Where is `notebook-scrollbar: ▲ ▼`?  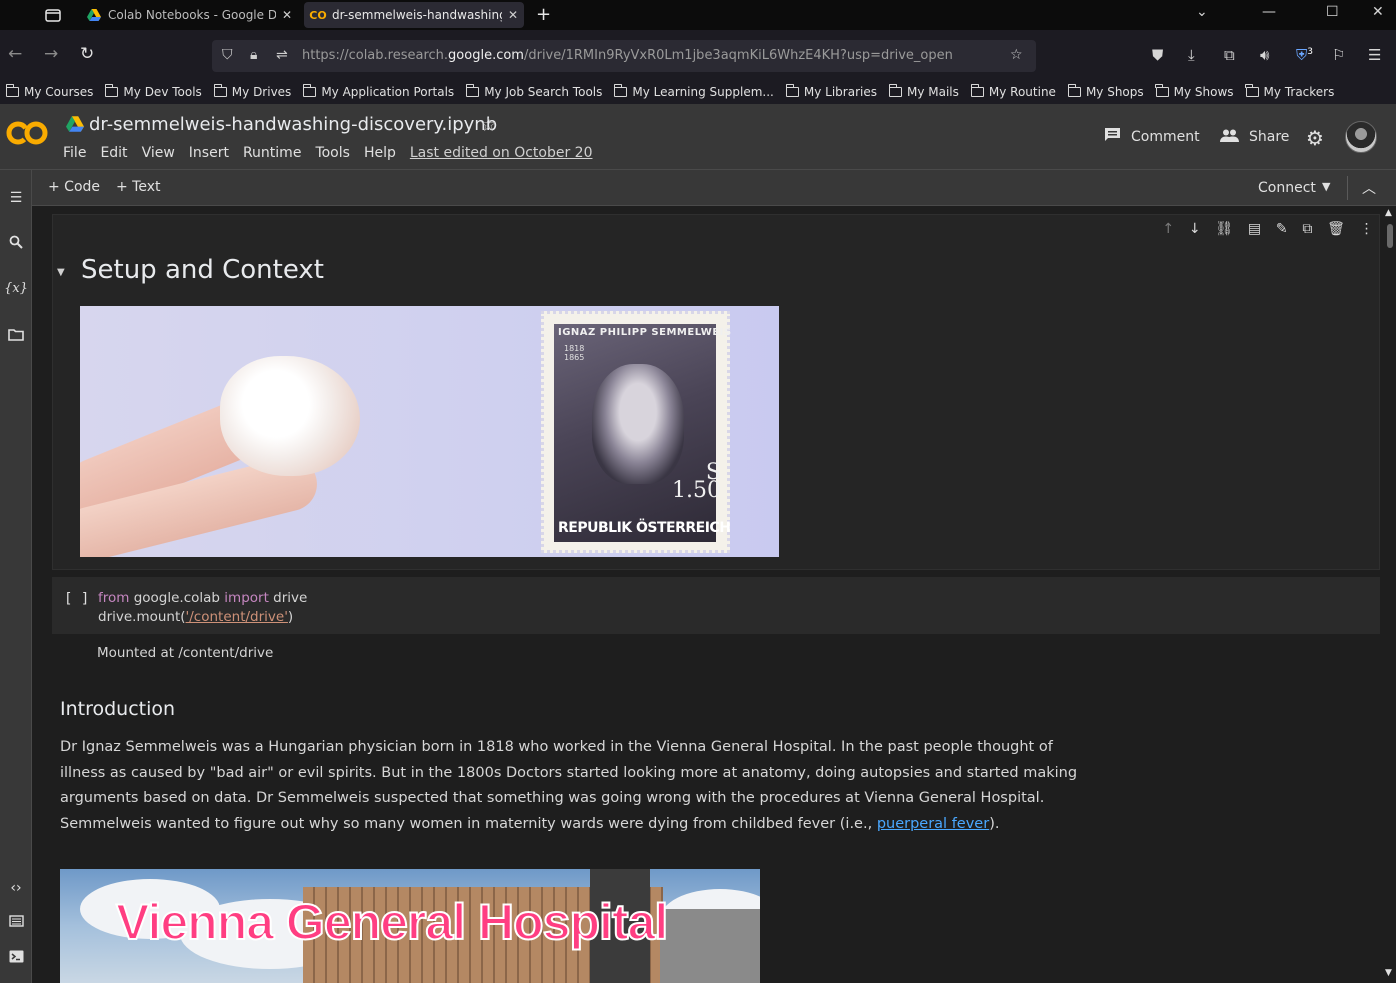 notebook-scrollbar: ▲ ▼ is located at coordinates (1390, 594).